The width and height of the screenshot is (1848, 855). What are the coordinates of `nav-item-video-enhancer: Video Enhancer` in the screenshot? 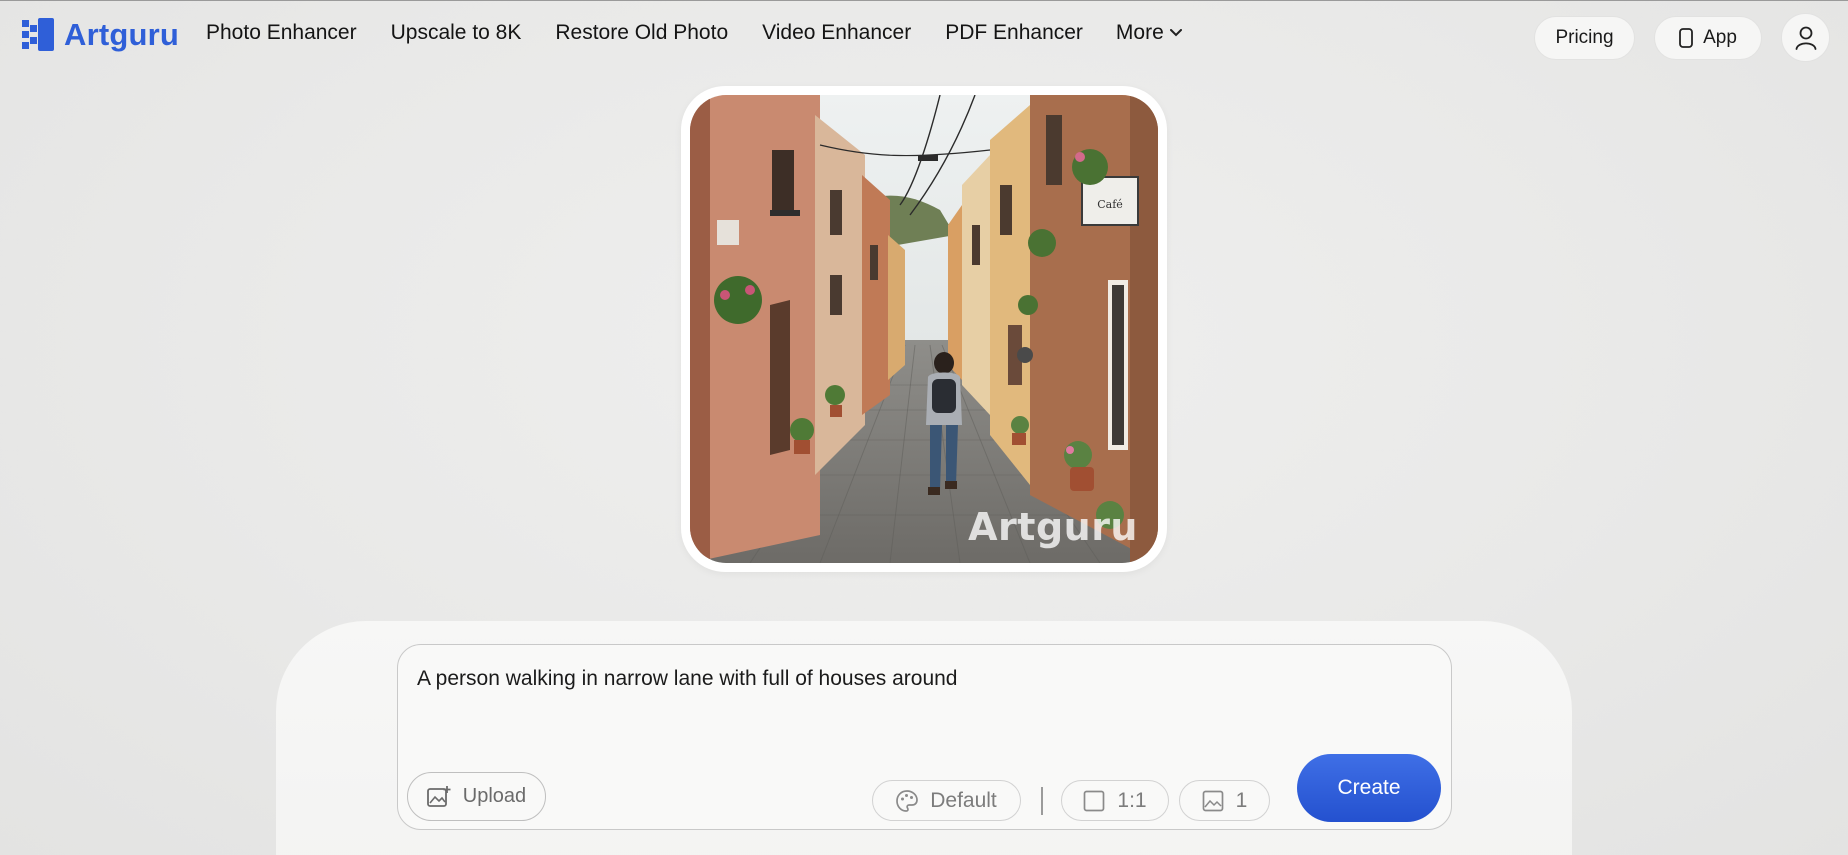 It's located at (836, 33).